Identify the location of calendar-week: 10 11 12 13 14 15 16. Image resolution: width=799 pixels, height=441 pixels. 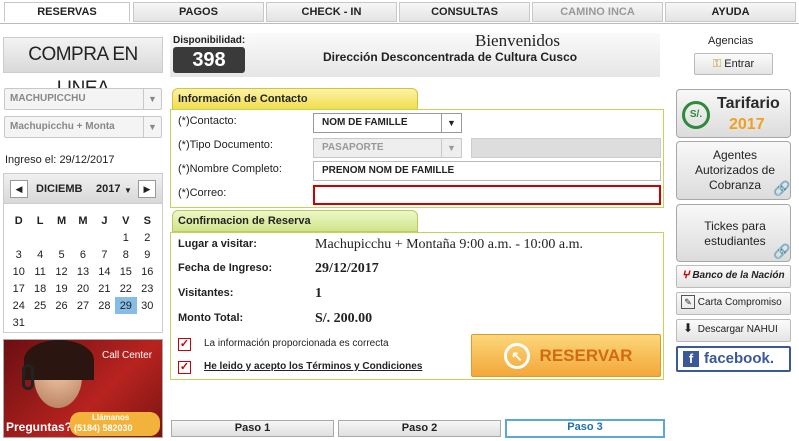
(83, 271).